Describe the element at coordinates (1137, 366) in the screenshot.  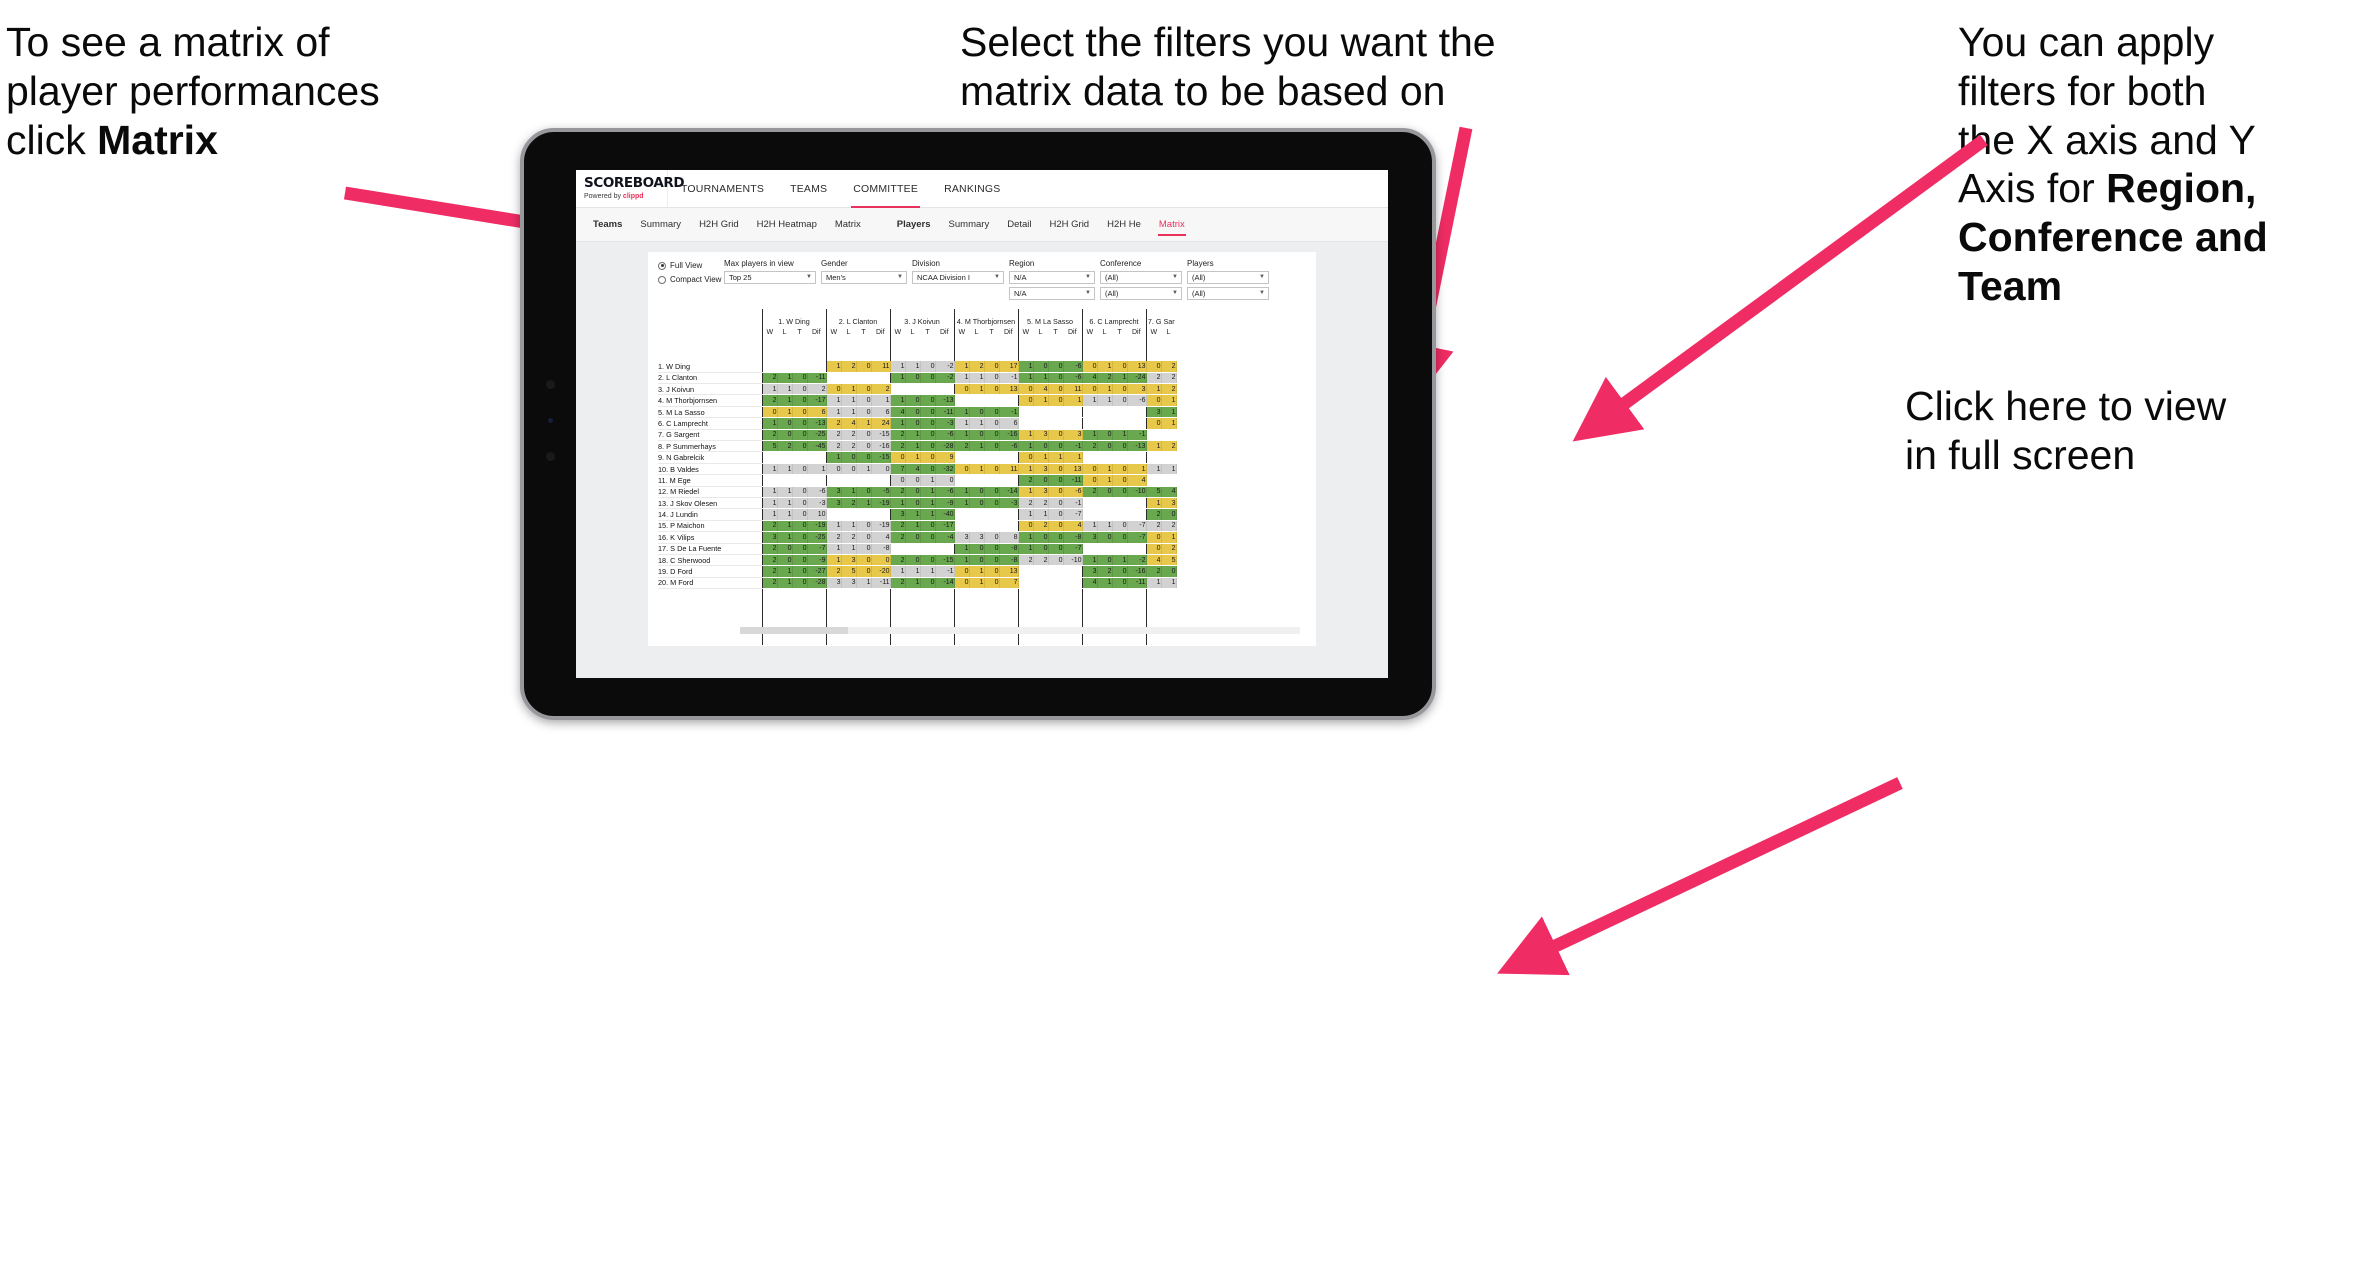
I see `matrix-cell: 13` at that location.